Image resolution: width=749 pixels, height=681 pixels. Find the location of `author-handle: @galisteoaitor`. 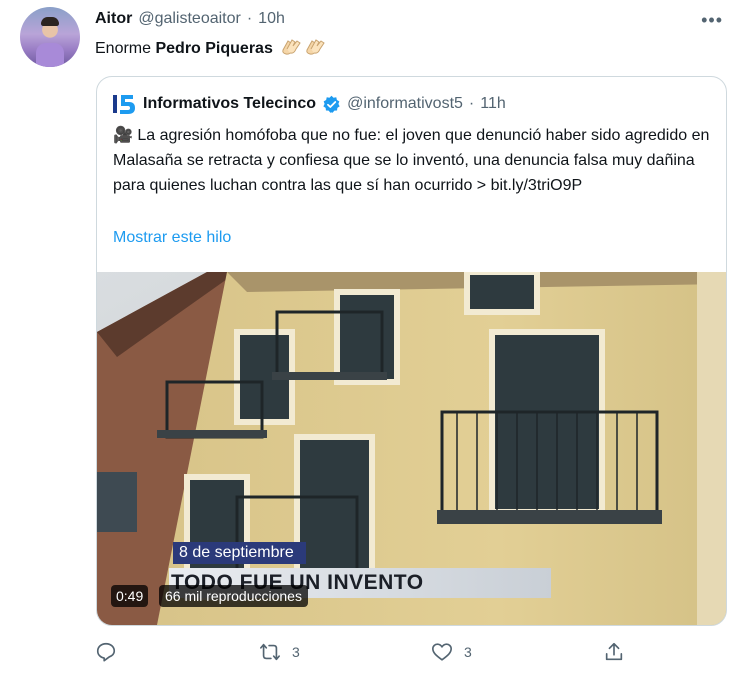

author-handle: @galisteoaitor is located at coordinates (189, 19).